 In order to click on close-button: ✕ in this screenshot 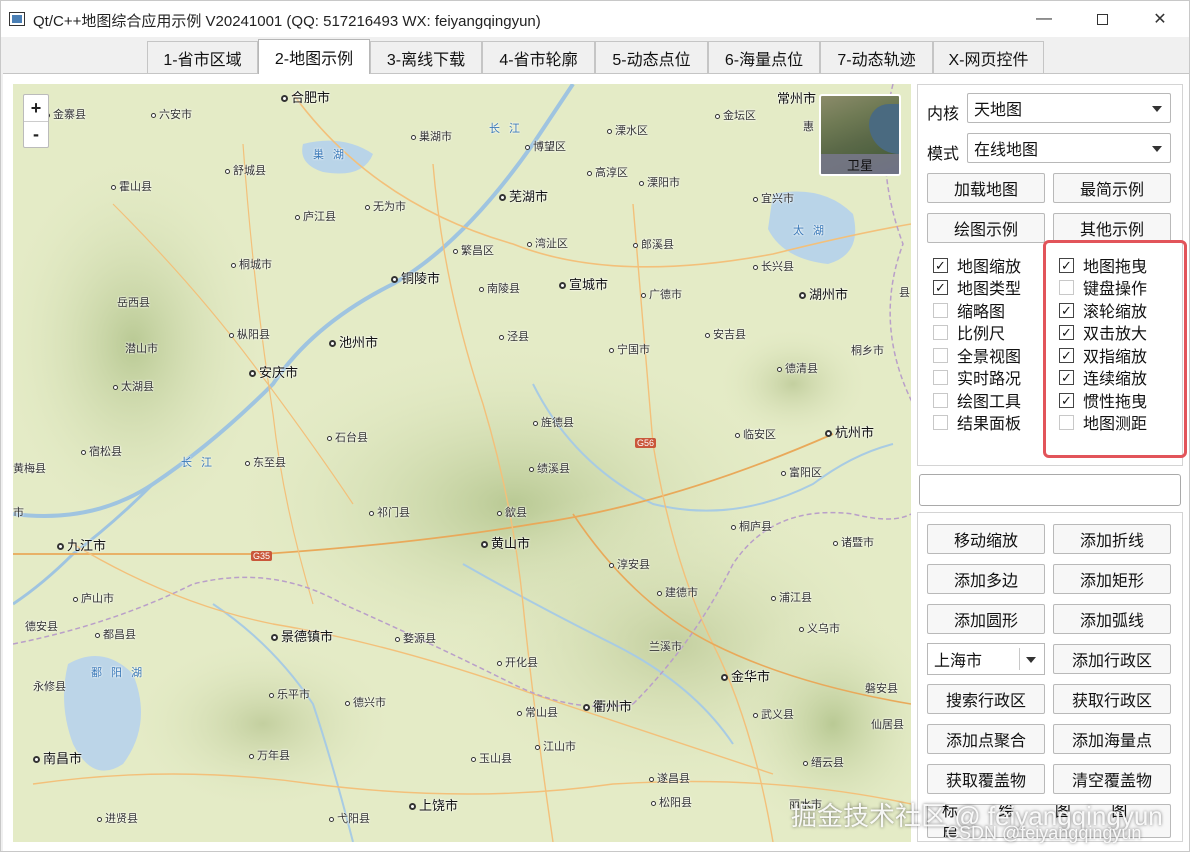, I will do `click(1160, 19)`.